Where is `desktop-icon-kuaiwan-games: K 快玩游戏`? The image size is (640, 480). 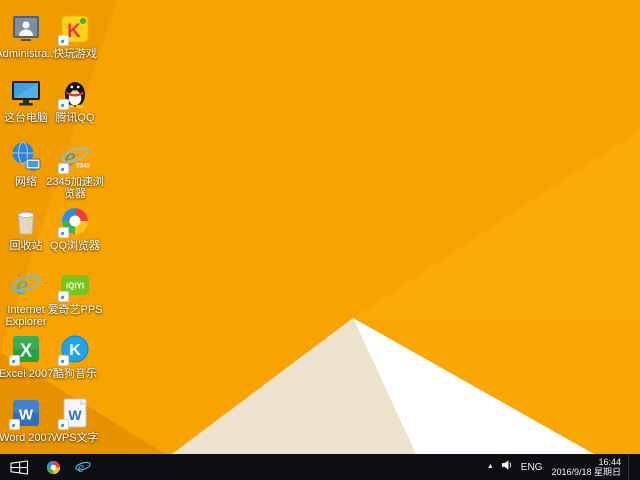
desktop-icon-kuaiwan-games: K 快玩游戏 is located at coordinates (75, 36).